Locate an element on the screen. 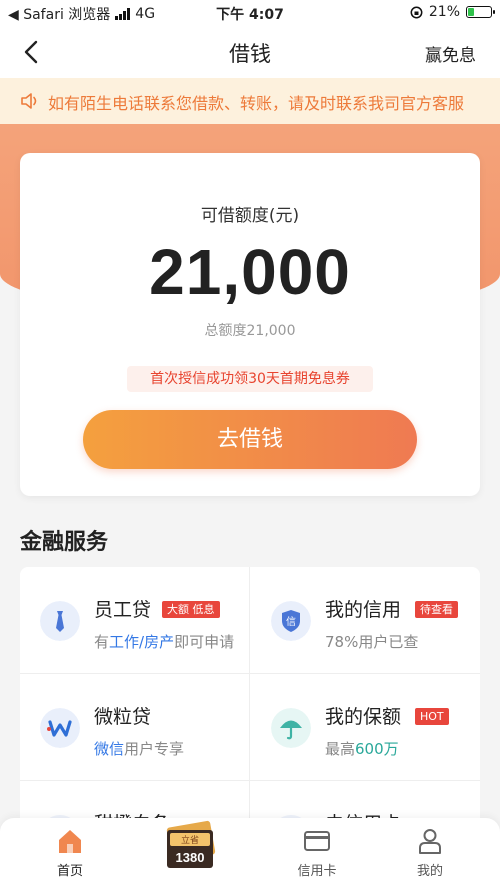 This screenshot has width=500, height=889. user-icon is located at coordinates (430, 841).